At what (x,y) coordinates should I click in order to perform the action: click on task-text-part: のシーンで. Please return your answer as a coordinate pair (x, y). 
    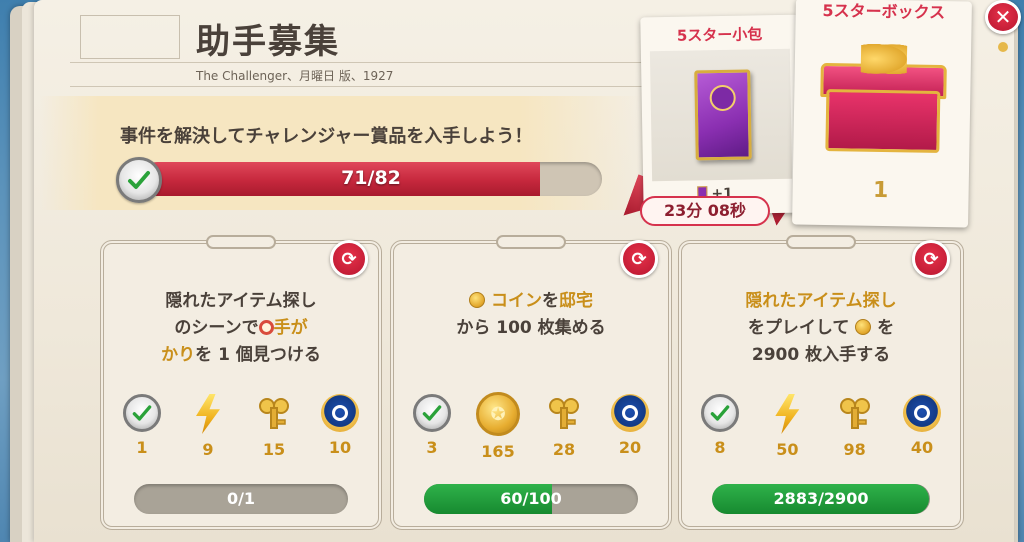
    Looking at the image, I should click on (216, 328).